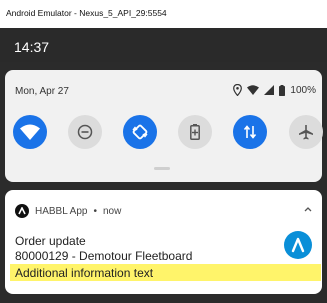 Image resolution: width=327 pixels, height=303 pixels. What do you see at coordinates (298, 245) in the screenshot?
I see `notification-large-icon` at bounding box center [298, 245].